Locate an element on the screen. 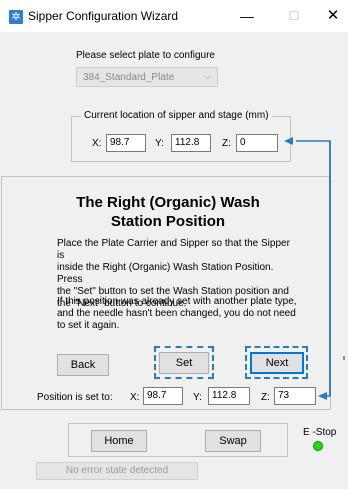  annotation-arrow-connector is located at coordinates (313, 268).